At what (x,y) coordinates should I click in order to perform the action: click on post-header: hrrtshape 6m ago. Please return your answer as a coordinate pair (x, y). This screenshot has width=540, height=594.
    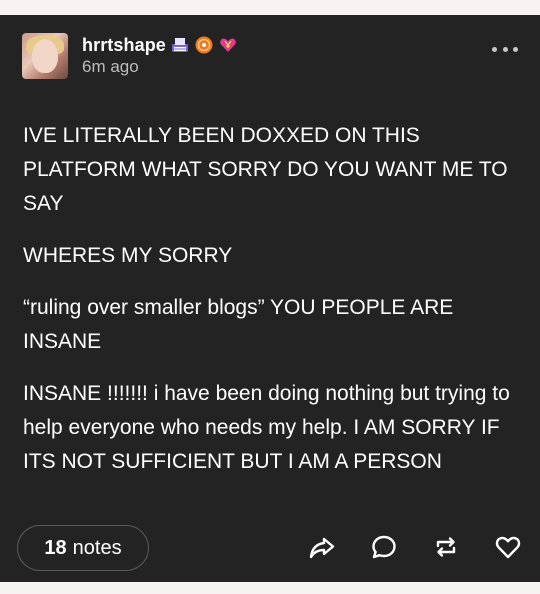
    Looking at the image, I should click on (273, 57).